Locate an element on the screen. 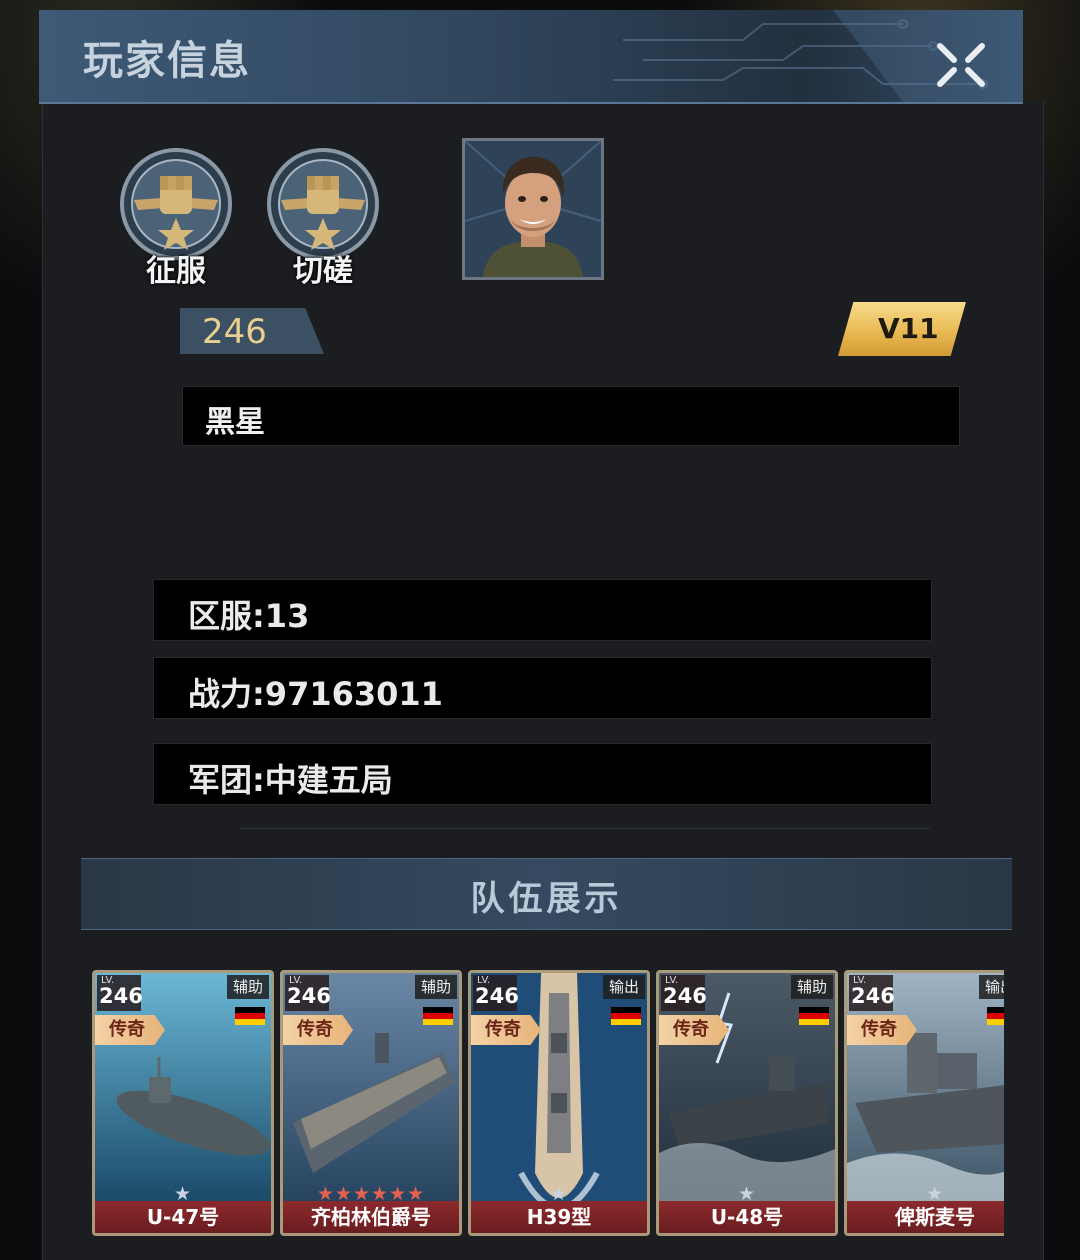  player-level: 246 is located at coordinates (234, 332).